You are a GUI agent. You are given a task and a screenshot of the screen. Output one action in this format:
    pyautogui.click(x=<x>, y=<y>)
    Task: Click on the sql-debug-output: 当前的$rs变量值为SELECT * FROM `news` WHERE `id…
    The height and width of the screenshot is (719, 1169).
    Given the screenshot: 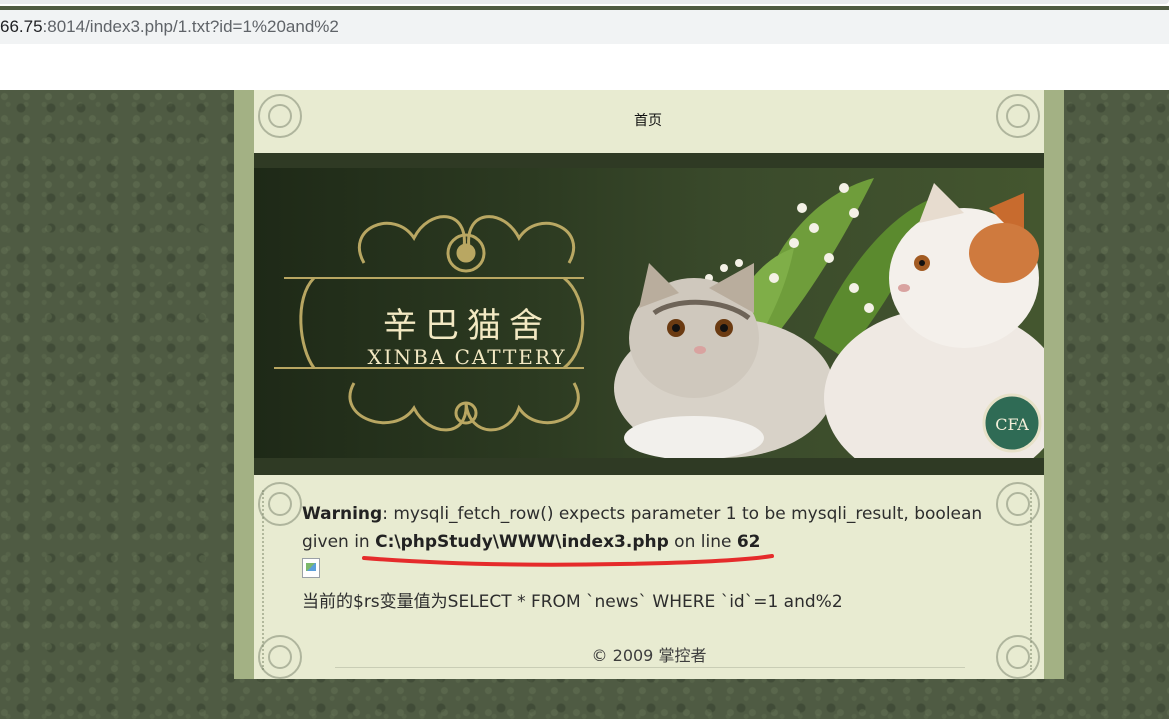 What is the action you would take?
    pyautogui.click(x=572, y=602)
    